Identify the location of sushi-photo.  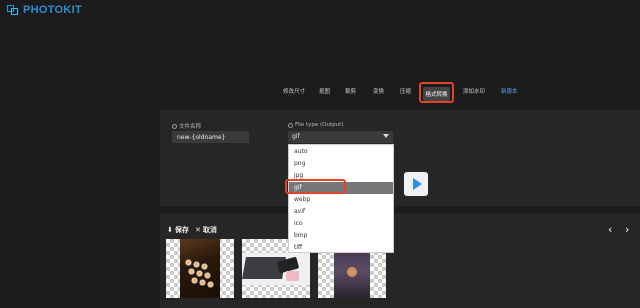
(200, 268).